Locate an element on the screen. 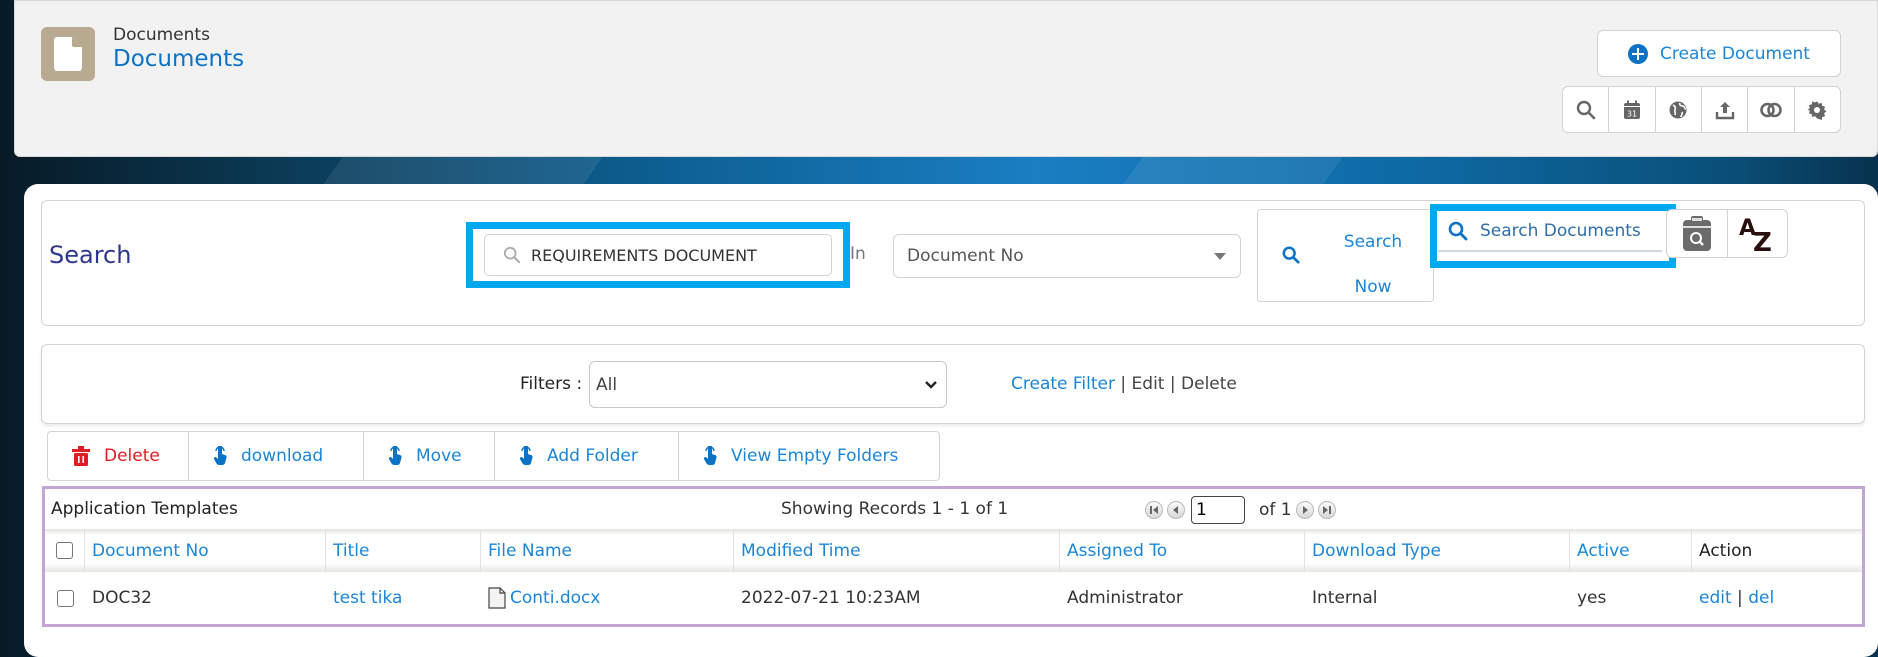 The height and width of the screenshot is (657, 1878). download-button: download is located at coordinates (276, 456).